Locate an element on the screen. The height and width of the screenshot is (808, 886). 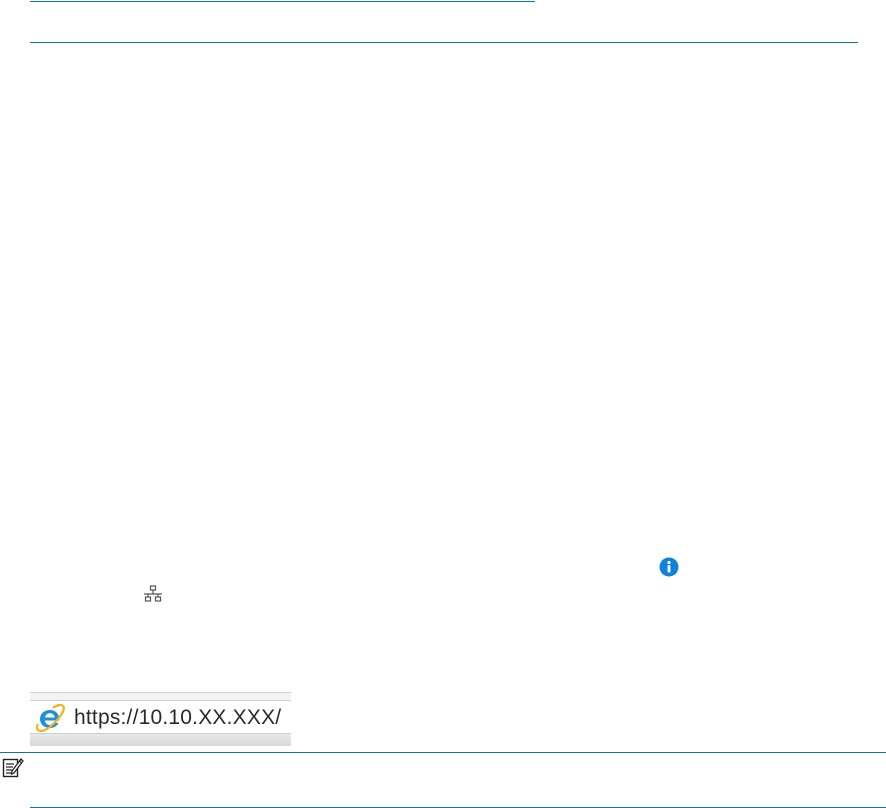
address-field: https://10.10.XX.XXX/ is located at coordinates (160, 717).